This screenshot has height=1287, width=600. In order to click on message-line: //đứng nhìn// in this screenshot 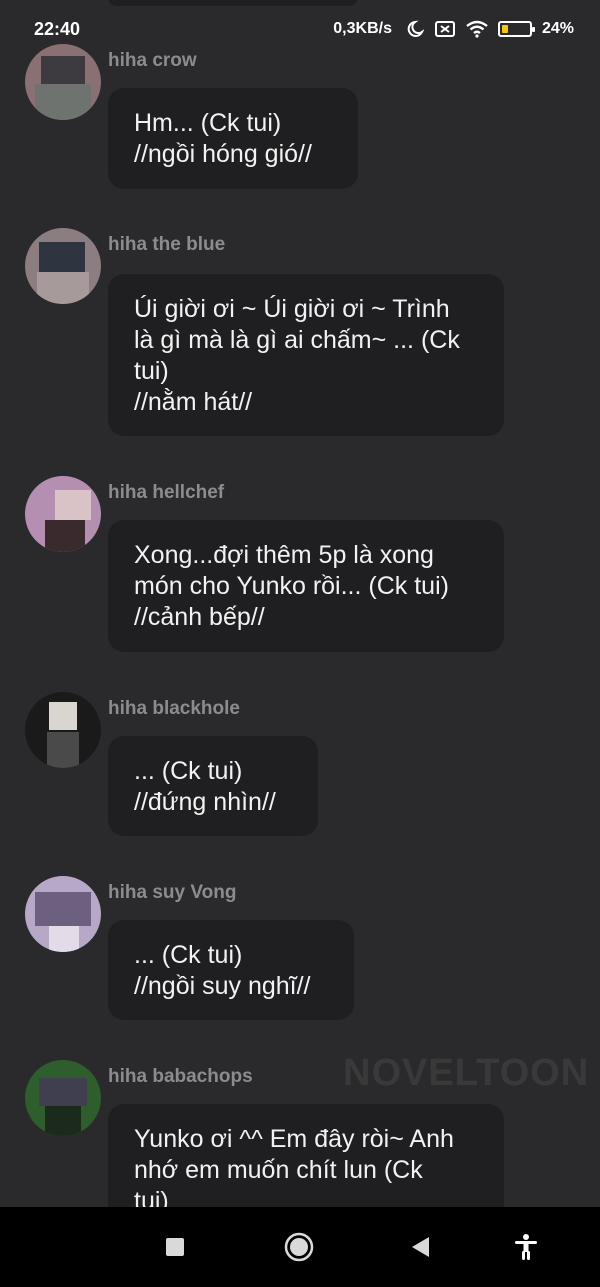, I will do `click(205, 802)`.